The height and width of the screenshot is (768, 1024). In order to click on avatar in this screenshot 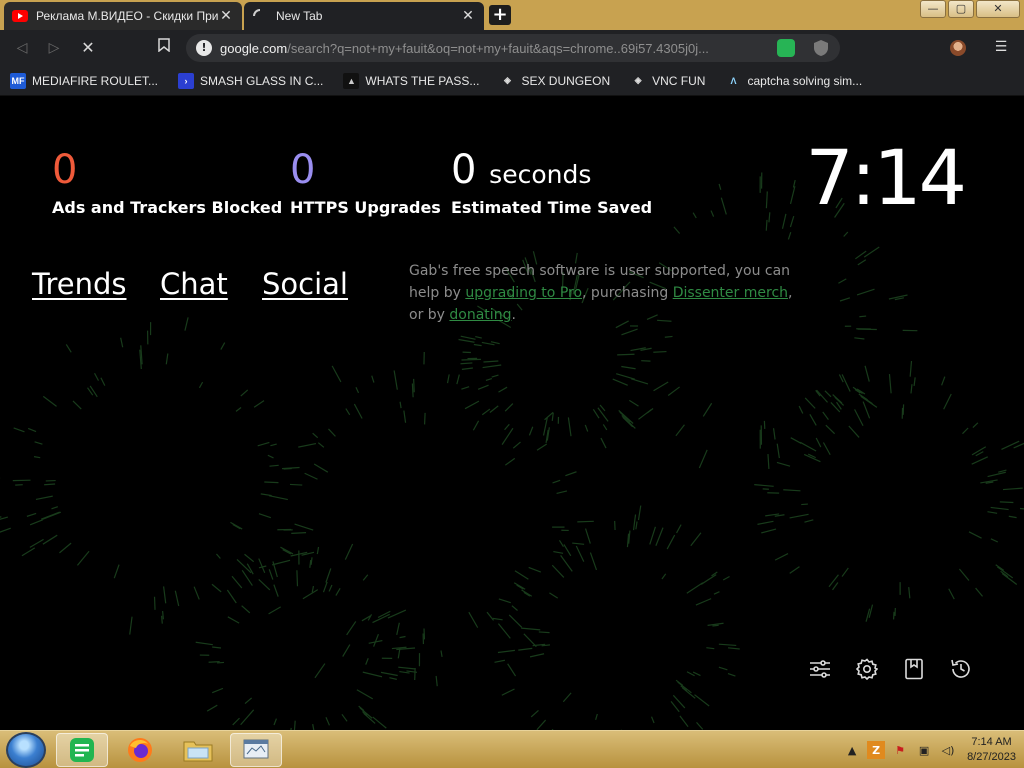, I will do `click(958, 48)`.